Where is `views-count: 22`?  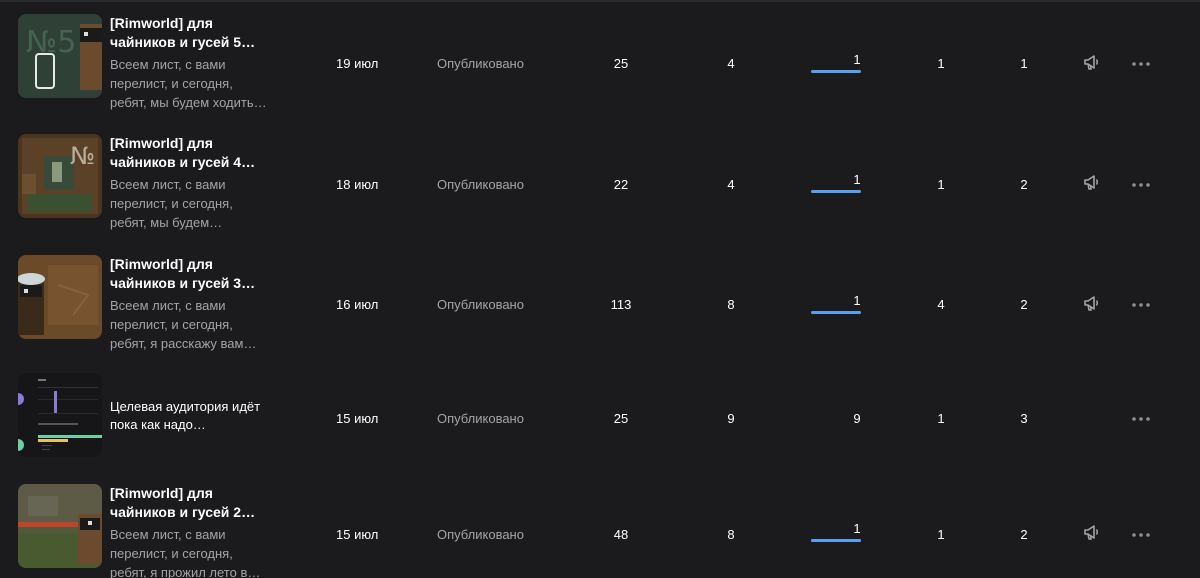 views-count: 22 is located at coordinates (621, 184).